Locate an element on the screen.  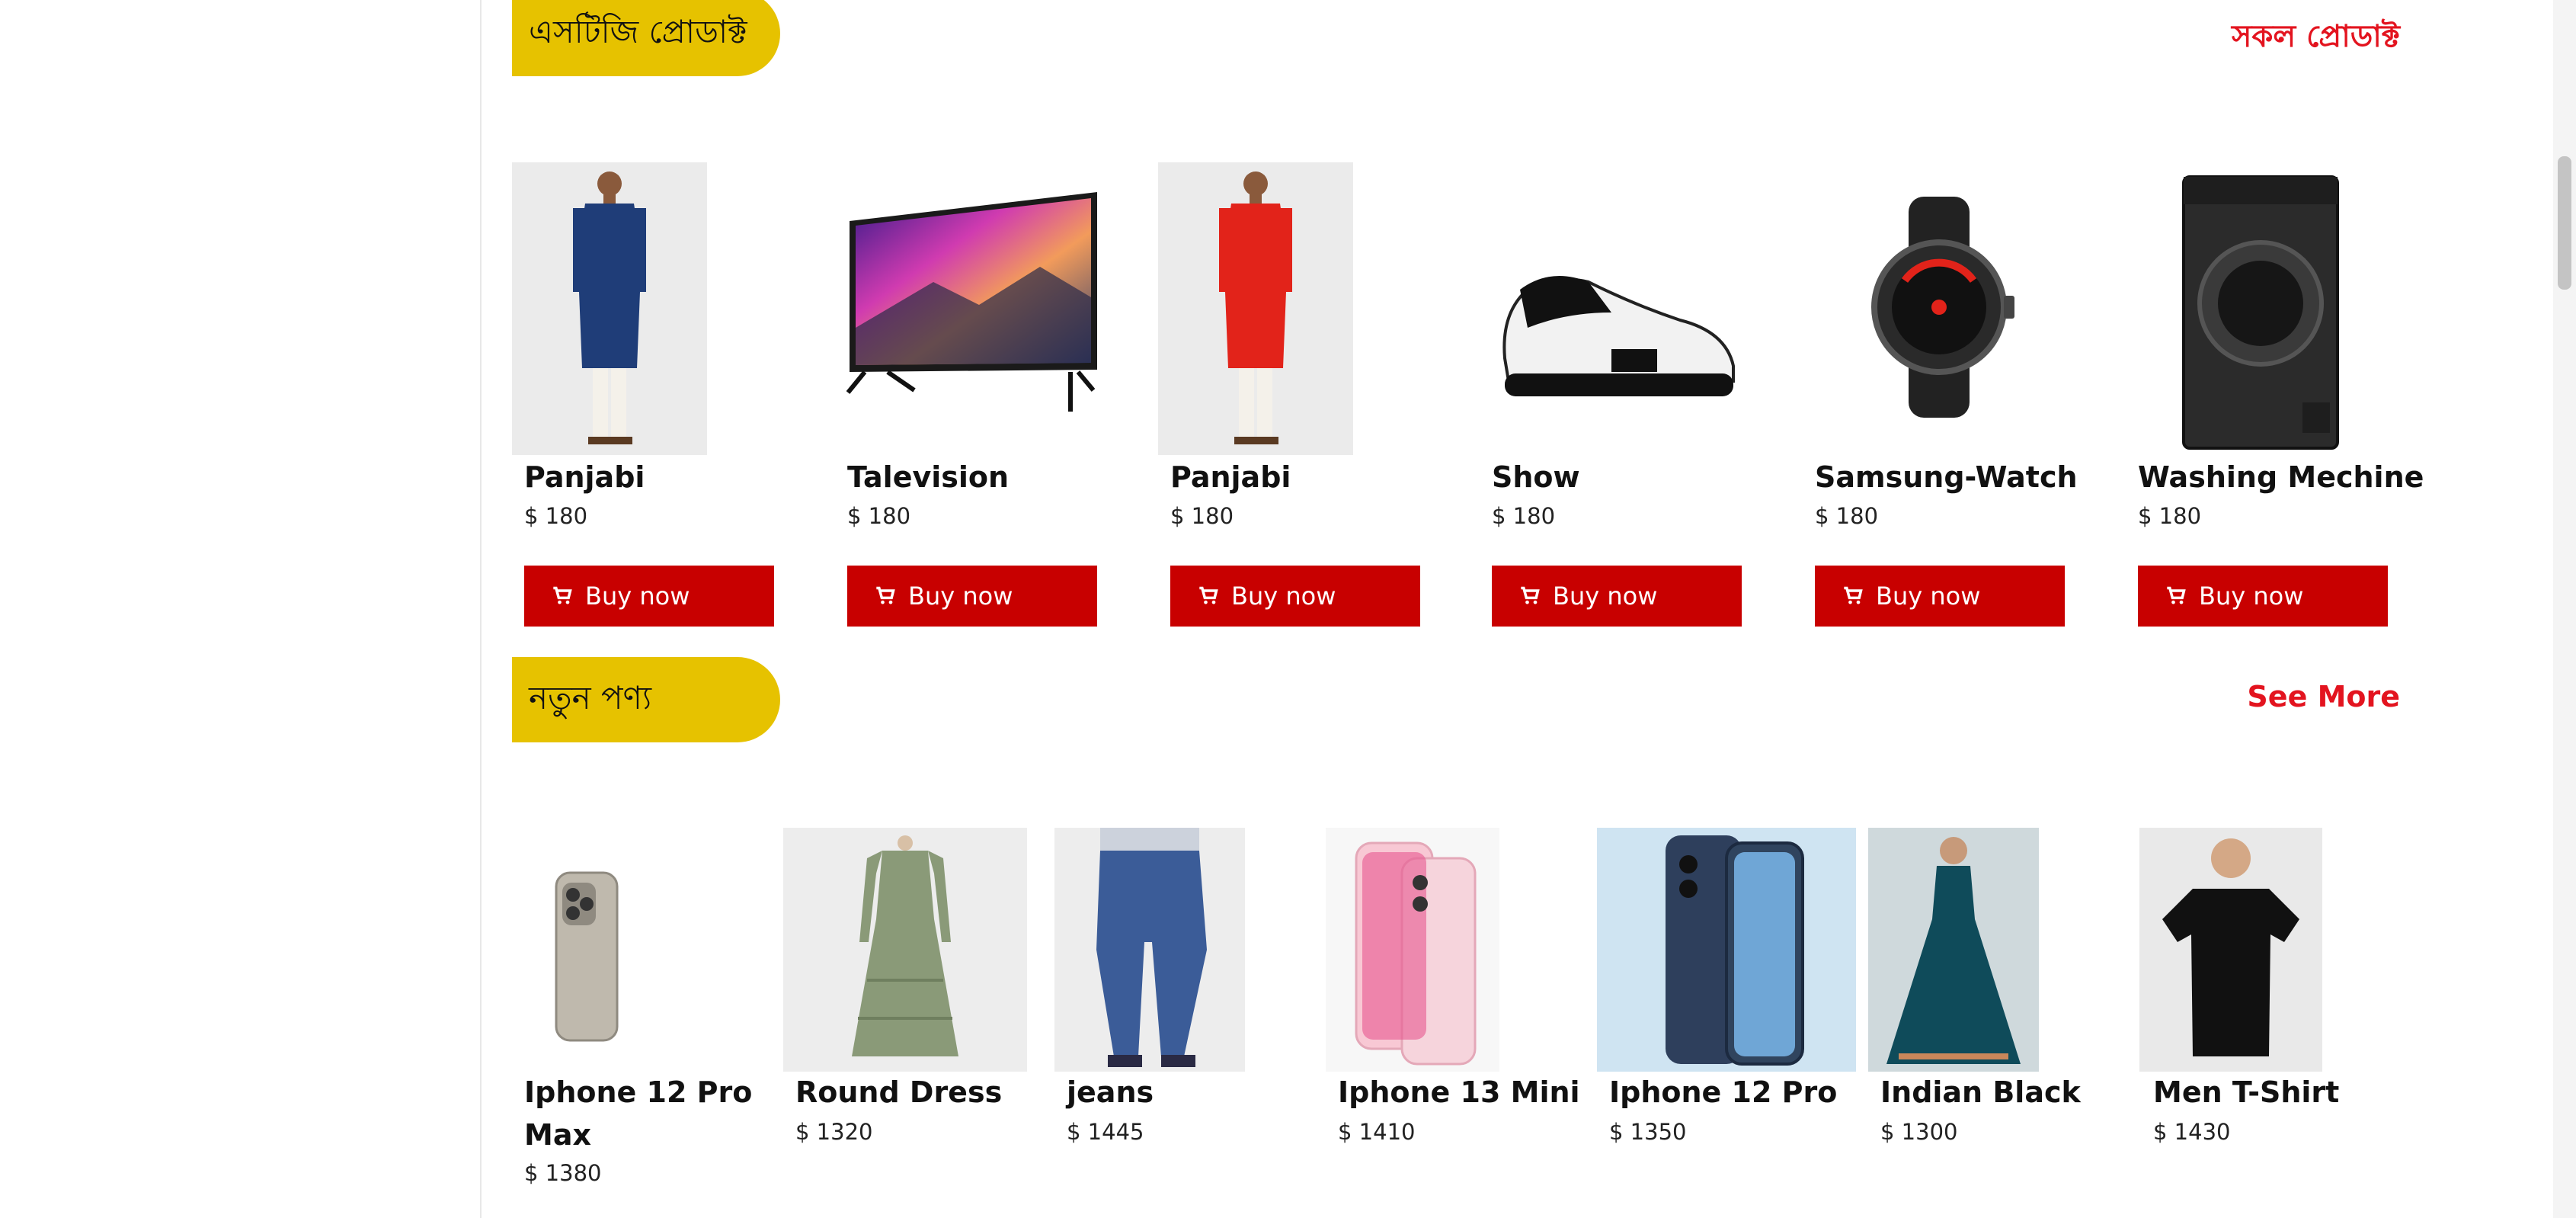
iphone-pink-image is located at coordinates (1412, 950).